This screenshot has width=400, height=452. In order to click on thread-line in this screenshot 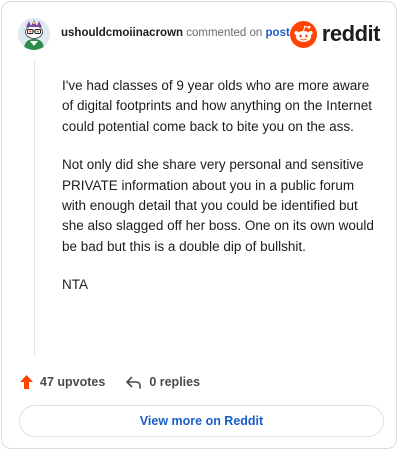, I will do `click(34, 208)`.